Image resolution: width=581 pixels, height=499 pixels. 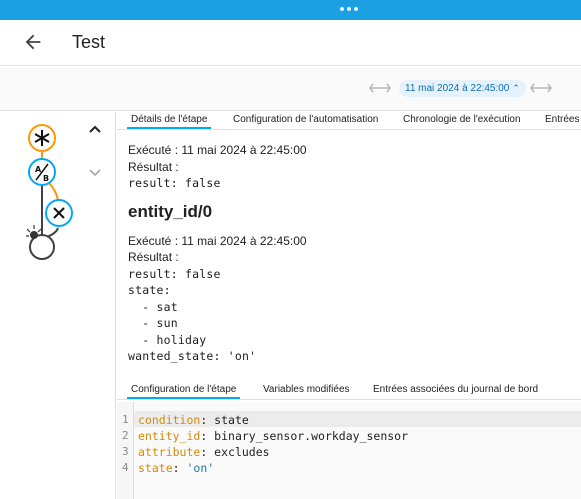 I want to click on page-title: Test, so click(x=89, y=42).